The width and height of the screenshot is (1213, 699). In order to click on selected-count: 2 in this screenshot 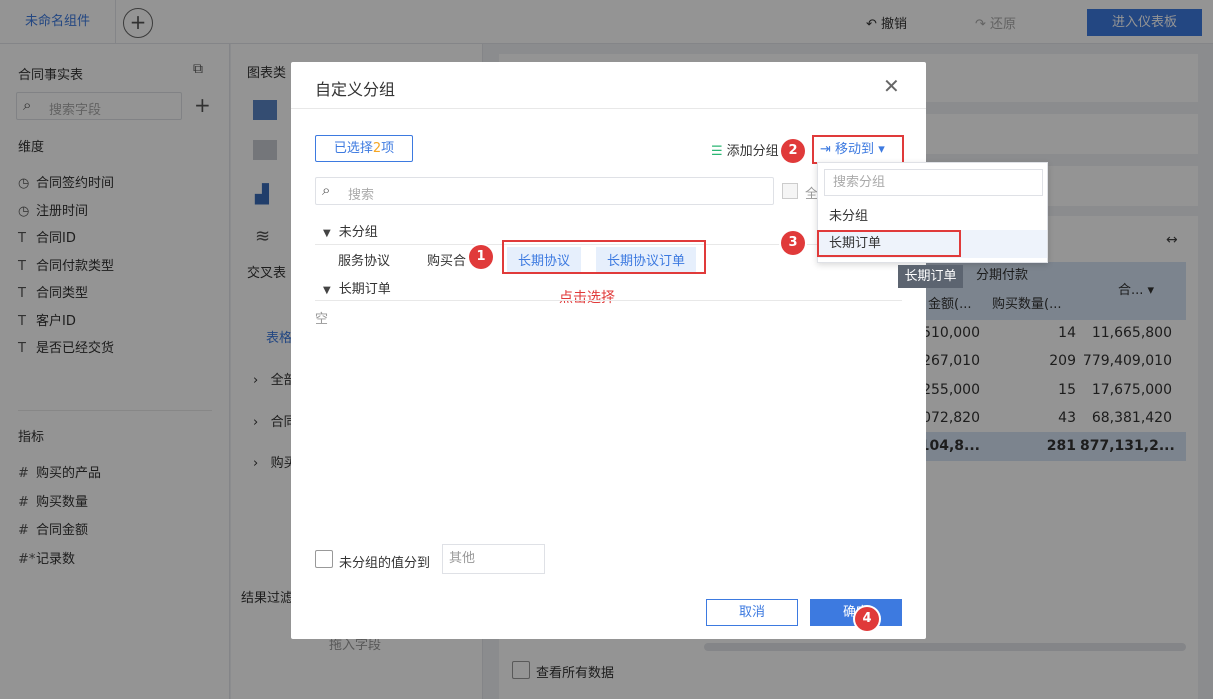, I will do `click(377, 148)`.